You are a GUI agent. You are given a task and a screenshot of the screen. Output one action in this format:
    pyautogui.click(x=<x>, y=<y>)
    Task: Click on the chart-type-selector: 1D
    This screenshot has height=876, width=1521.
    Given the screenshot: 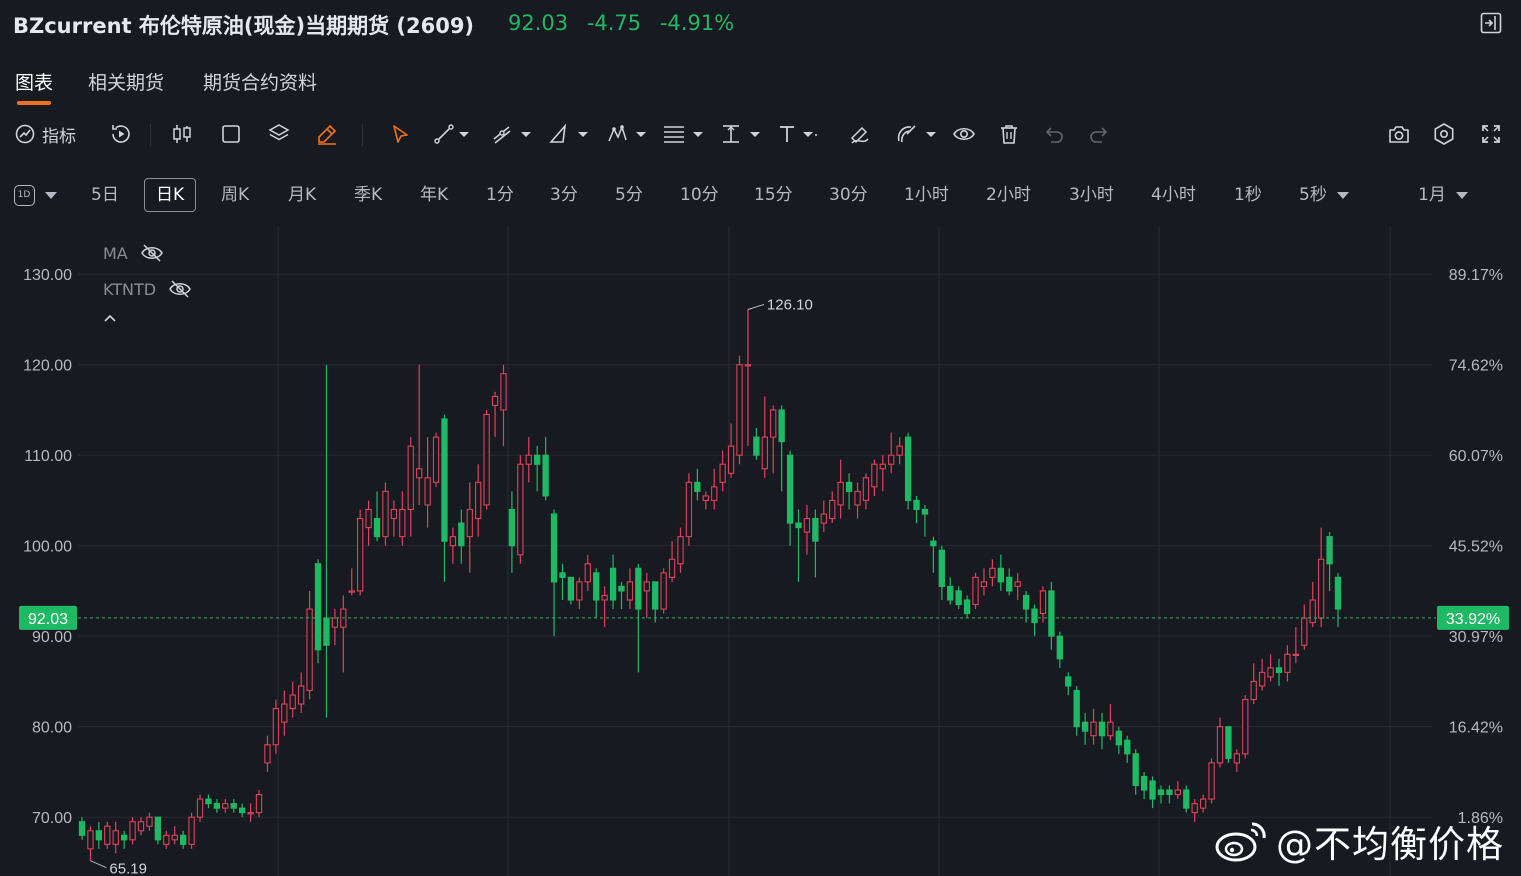 What is the action you would take?
    pyautogui.click(x=35, y=195)
    